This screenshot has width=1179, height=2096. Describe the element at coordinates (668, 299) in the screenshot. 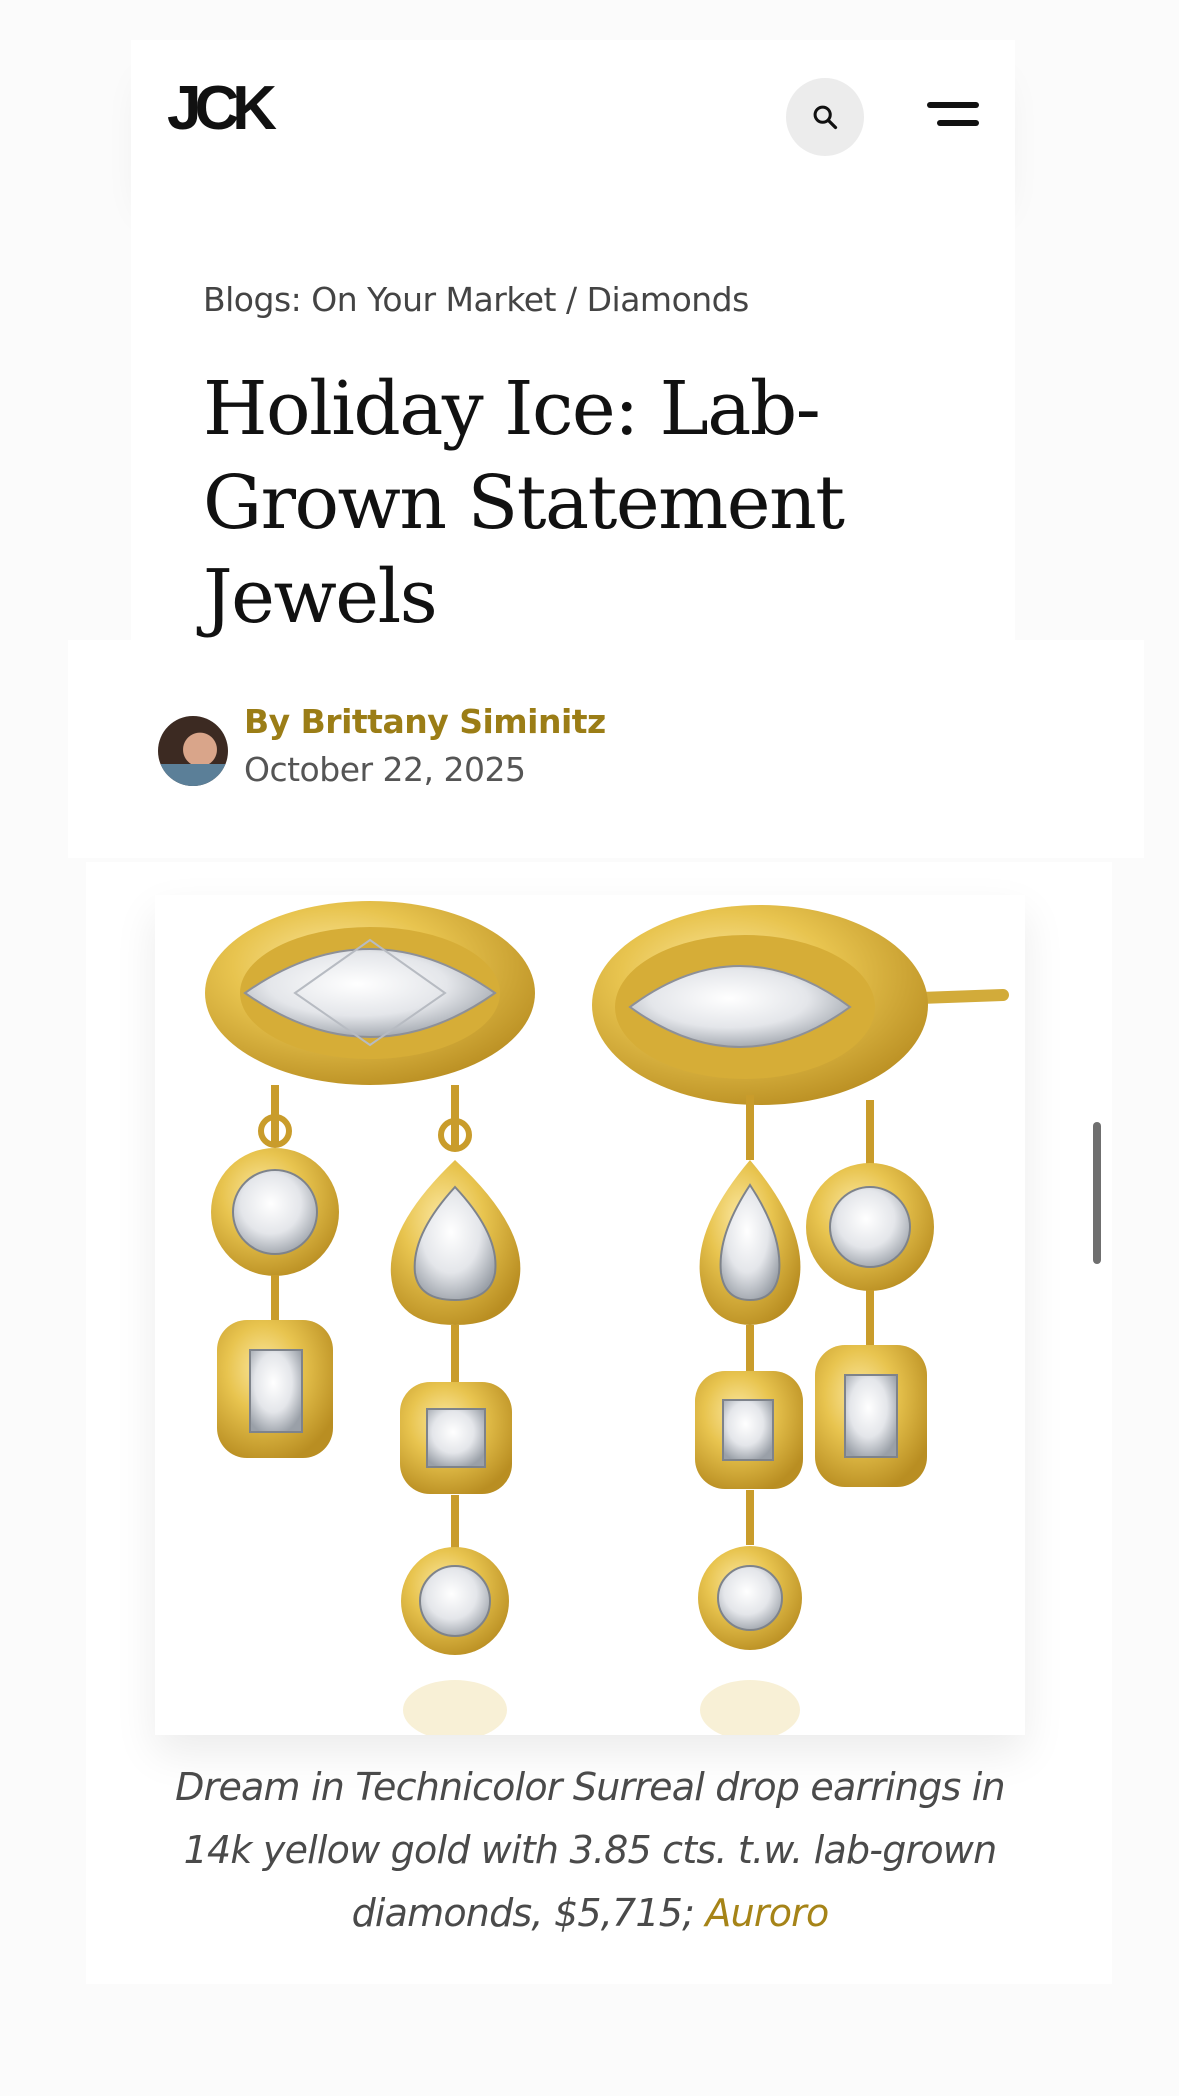

I see `breadcrumb-category-link: Diamonds` at that location.